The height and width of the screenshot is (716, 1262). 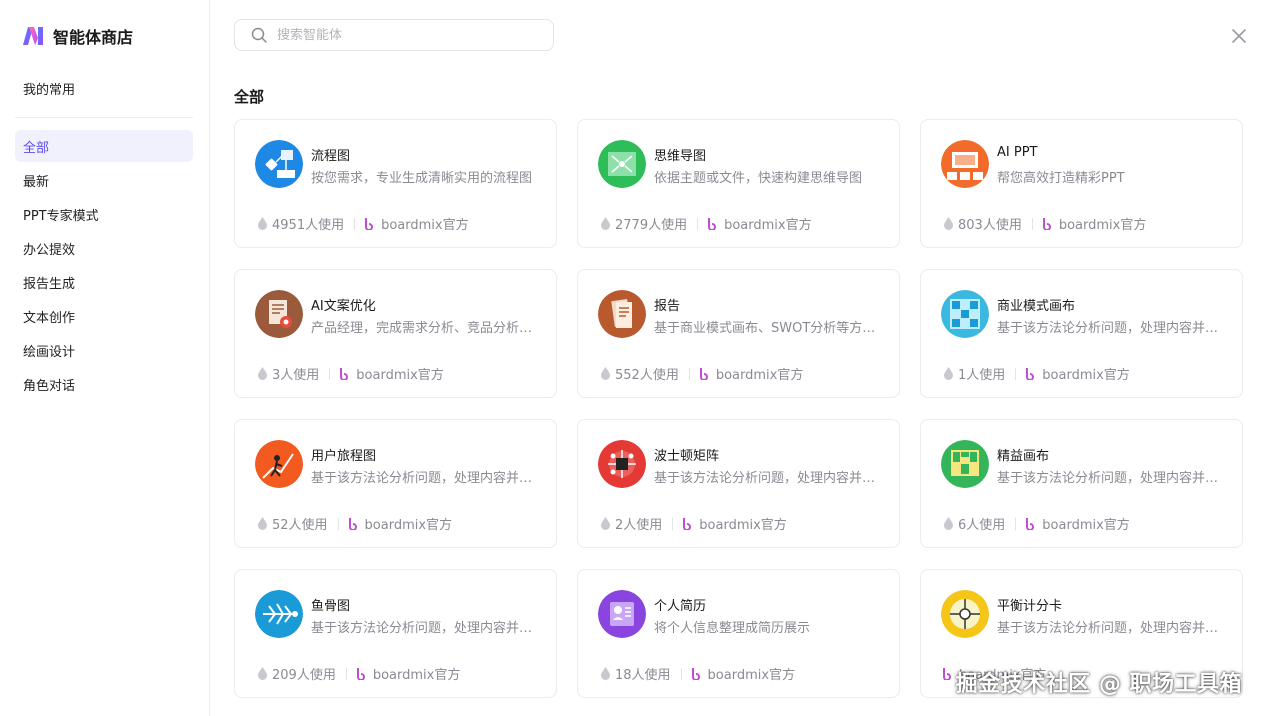 I want to click on agent-card: 用户旅程图基于该方法论分析问题，处理内容并输出结果 52人使用 boardmix官方, so click(x=395, y=483).